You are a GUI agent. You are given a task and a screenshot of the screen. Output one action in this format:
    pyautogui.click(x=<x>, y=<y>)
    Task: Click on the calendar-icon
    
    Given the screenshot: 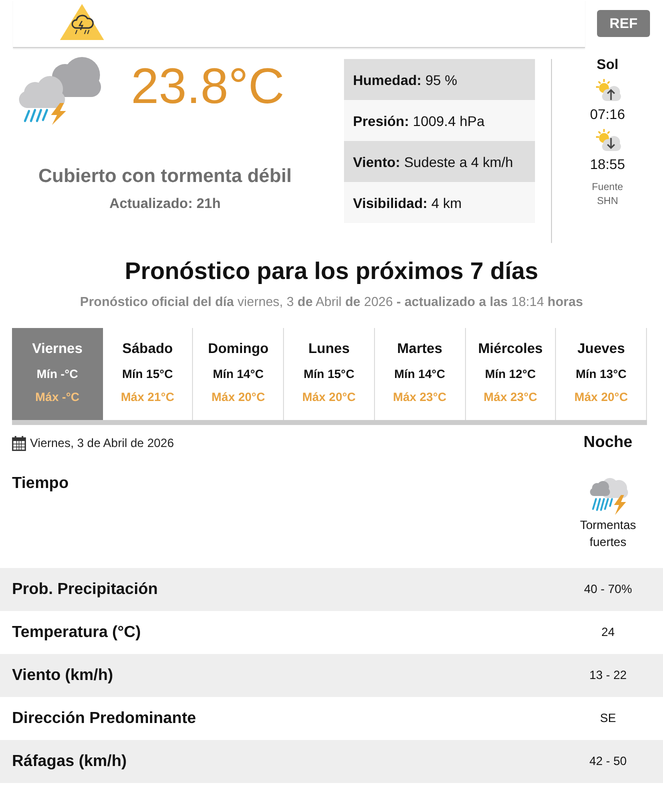 What is the action you would take?
    pyautogui.click(x=19, y=443)
    